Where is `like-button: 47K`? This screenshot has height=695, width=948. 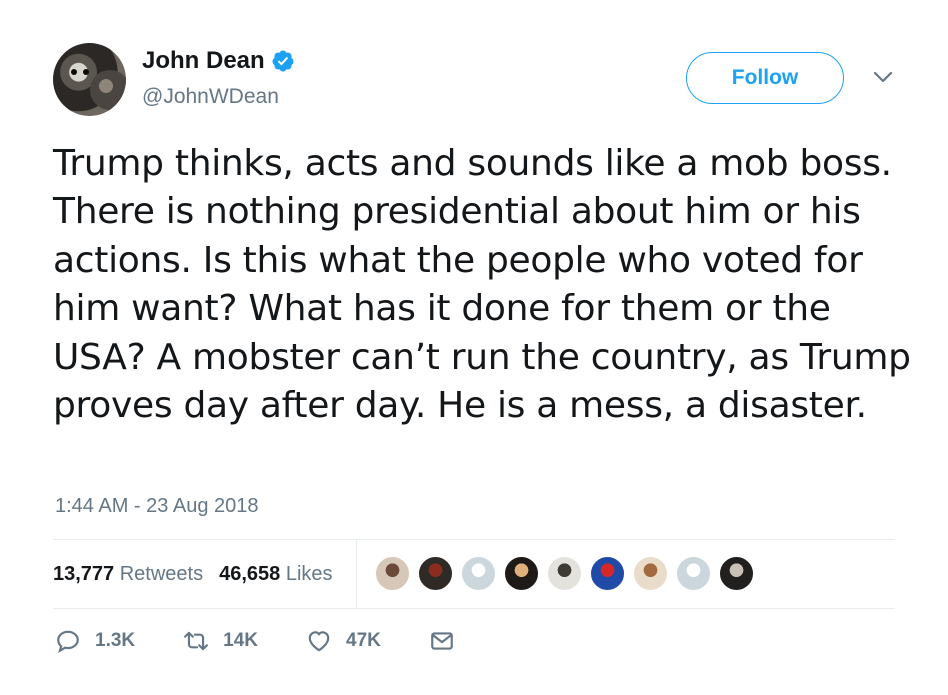 like-button: 47K is located at coordinates (343, 641).